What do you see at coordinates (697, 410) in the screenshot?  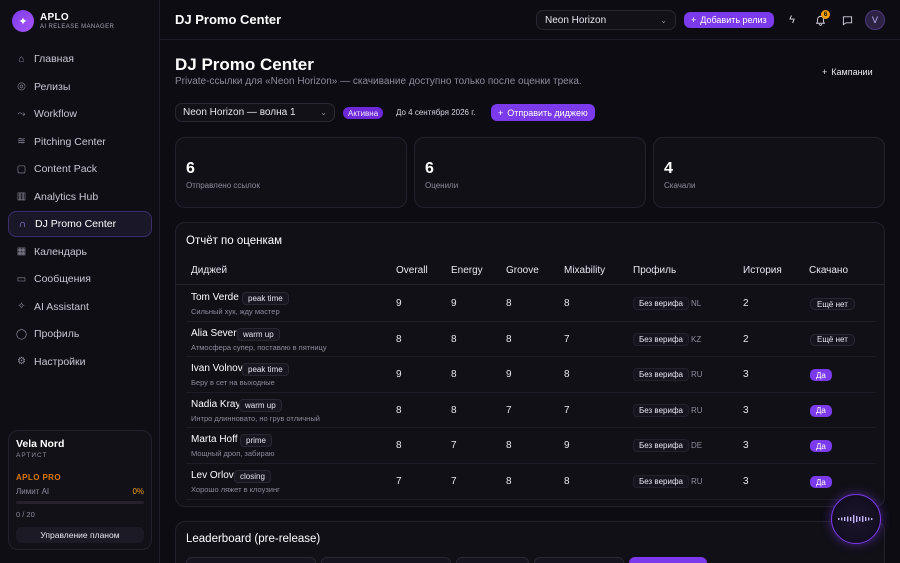 I see `country-code: RU` at bounding box center [697, 410].